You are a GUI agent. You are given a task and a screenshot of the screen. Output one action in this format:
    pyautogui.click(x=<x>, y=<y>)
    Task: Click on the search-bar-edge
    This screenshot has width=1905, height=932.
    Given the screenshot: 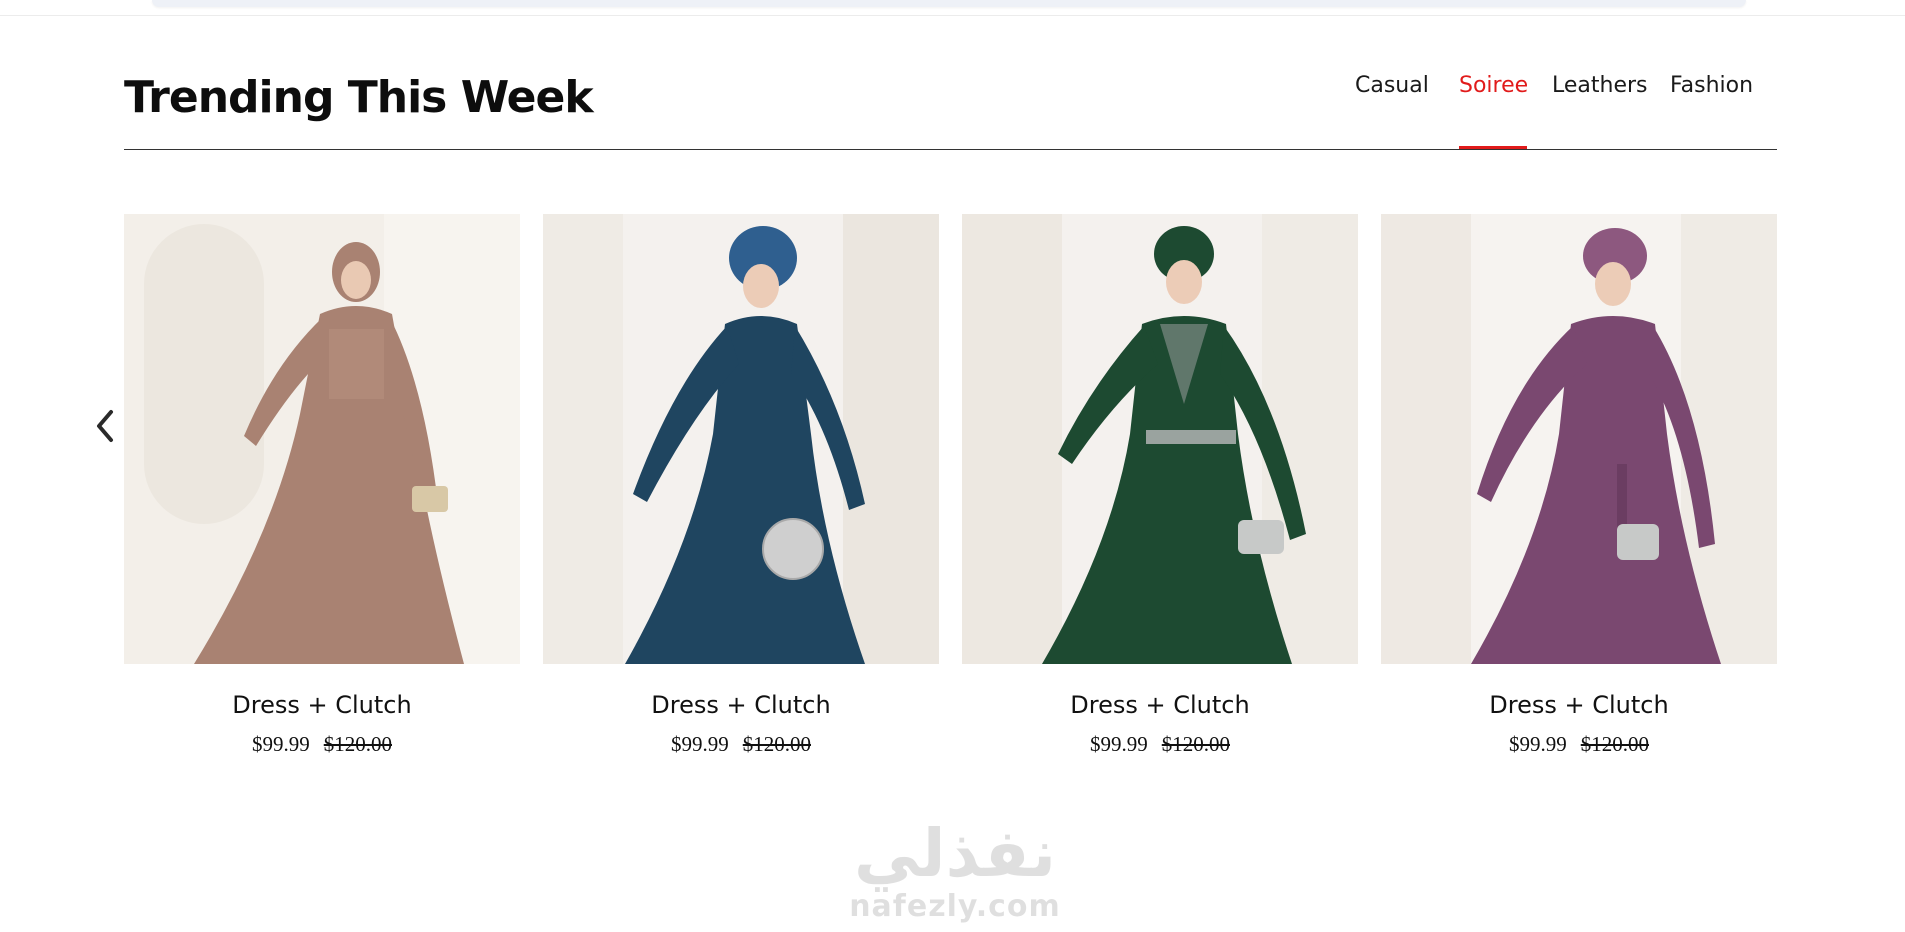 What is the action you would take?
    pyautogui.click(x=949, y=3)
    